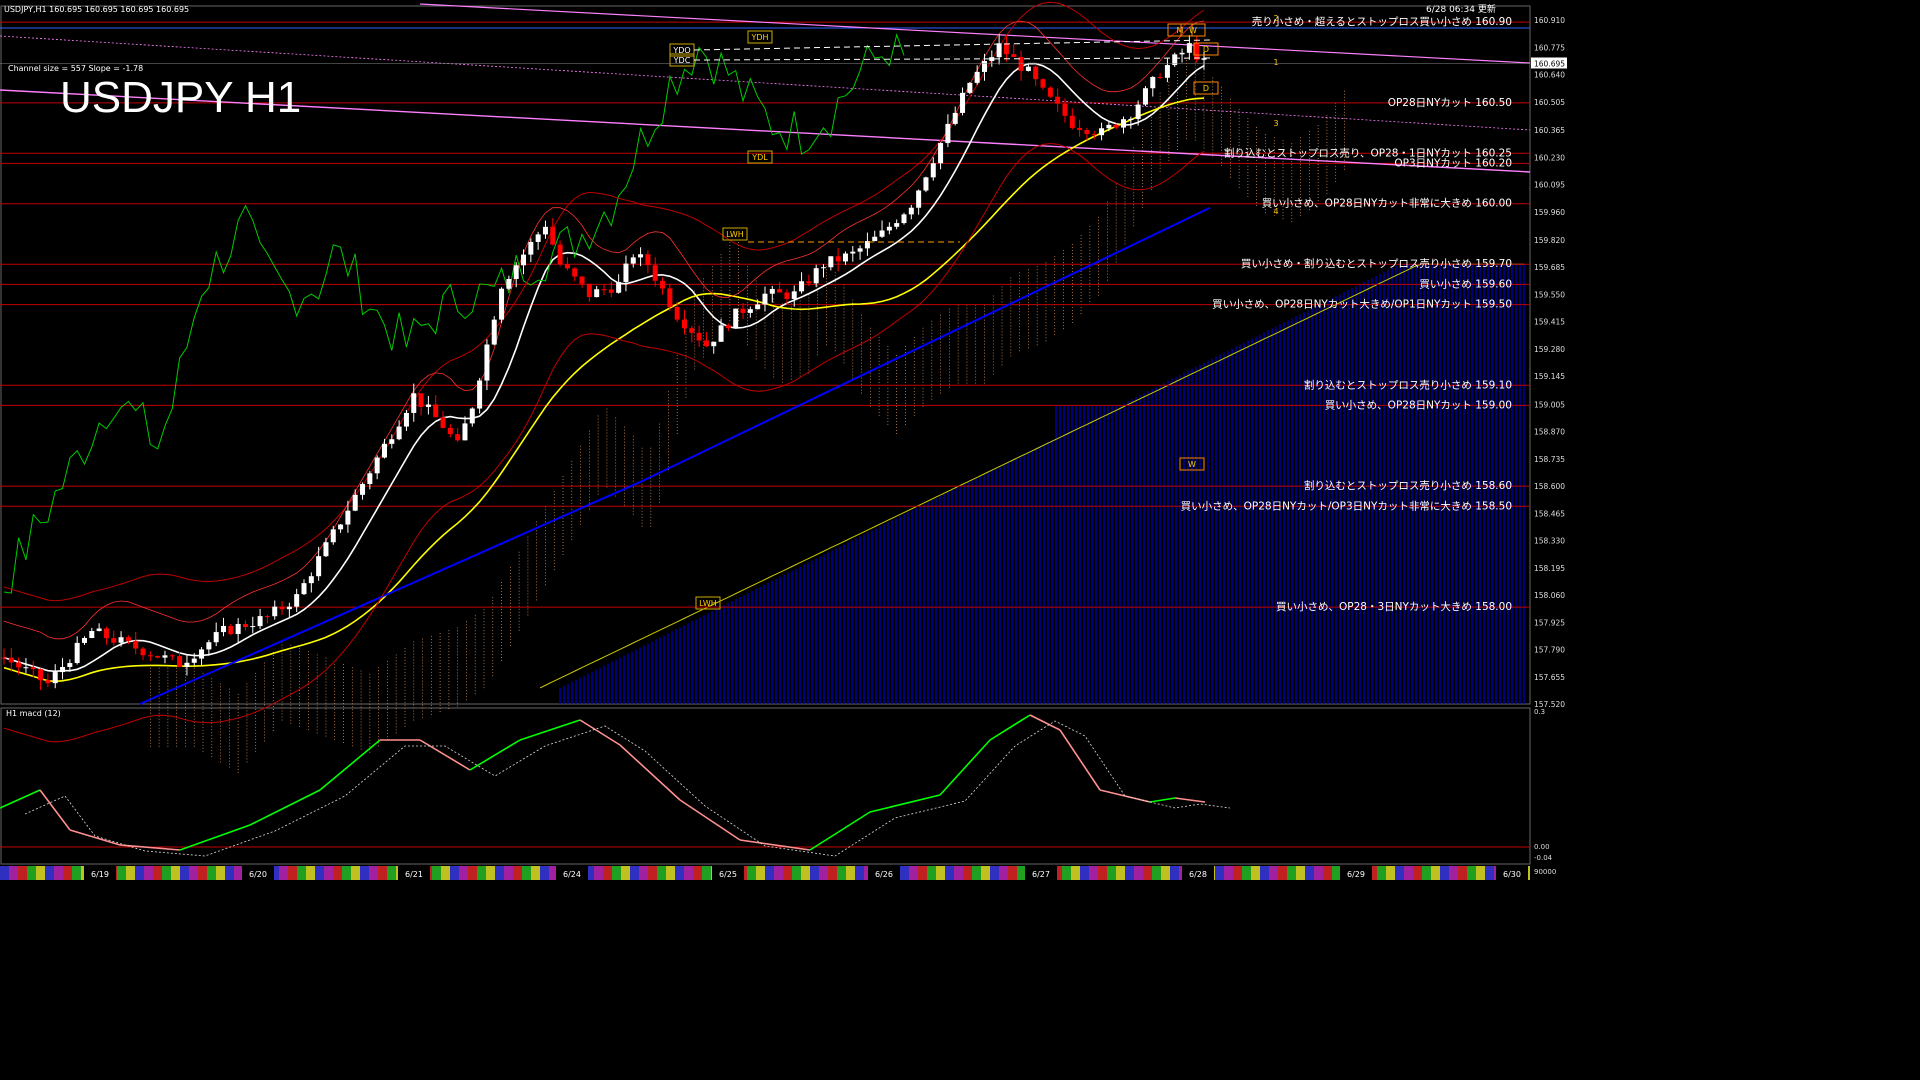 The image size is (1920, 1080). Describe the element at coordinates (759, 157) in the screenshot. I see `marker-label: YDL` at that location.